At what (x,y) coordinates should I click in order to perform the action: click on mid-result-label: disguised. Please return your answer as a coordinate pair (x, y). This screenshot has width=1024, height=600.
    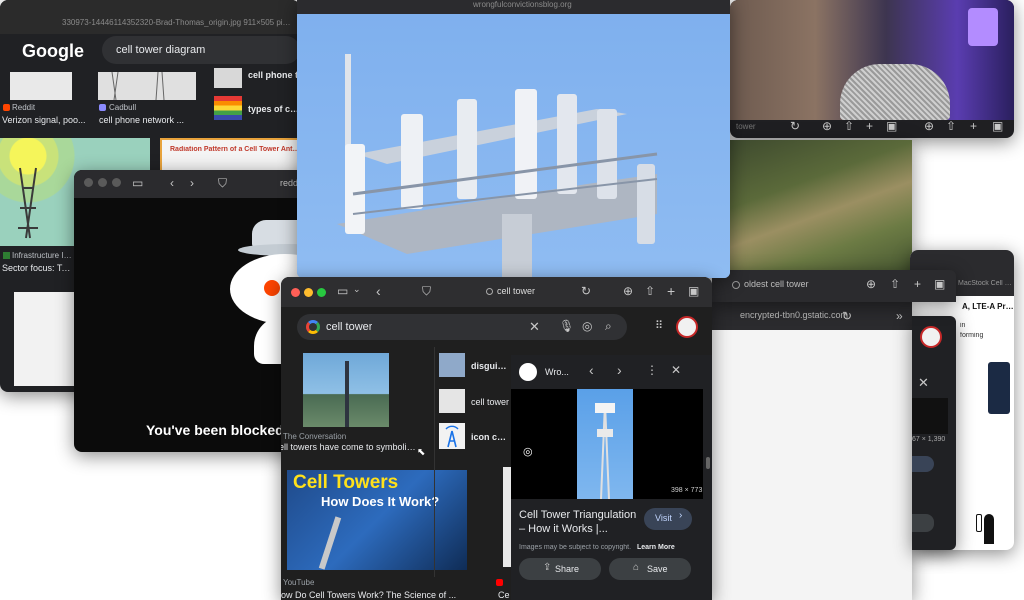
    Looking at the image, I should click on (491, 366).